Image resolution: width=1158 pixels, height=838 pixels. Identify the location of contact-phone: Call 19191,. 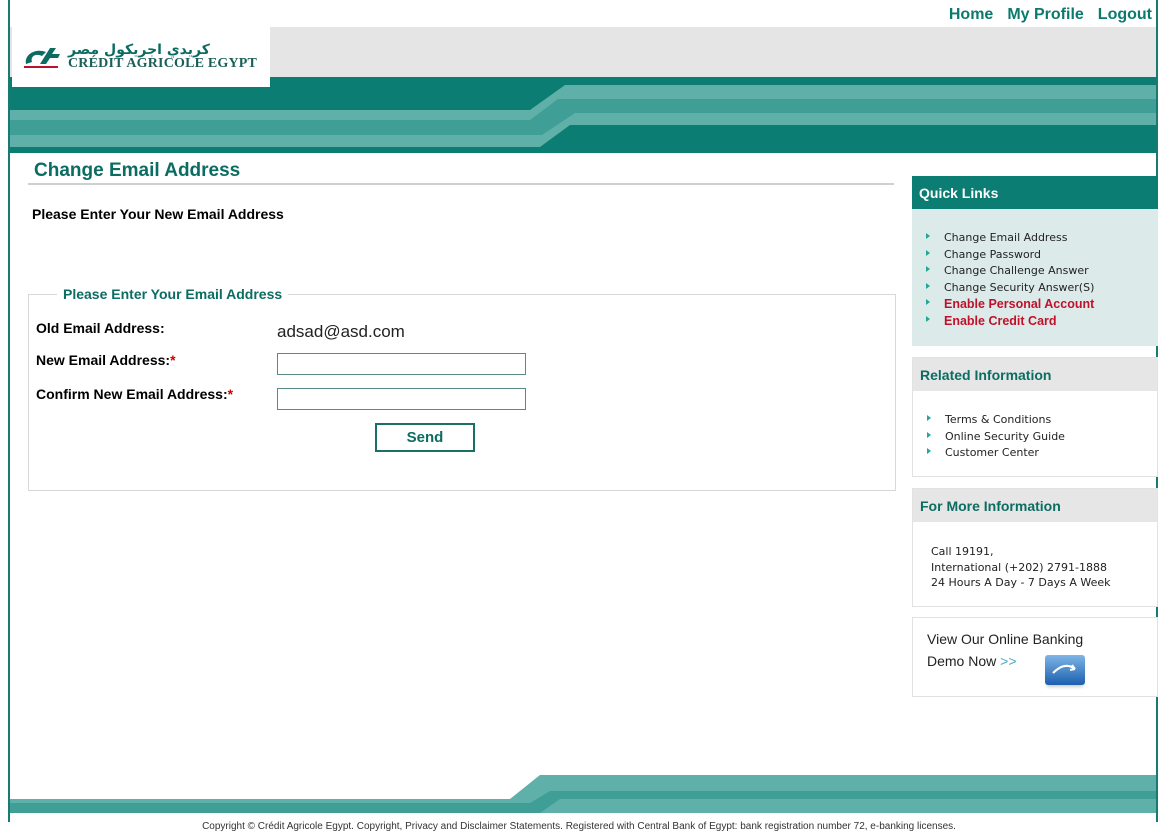
(962, 551).